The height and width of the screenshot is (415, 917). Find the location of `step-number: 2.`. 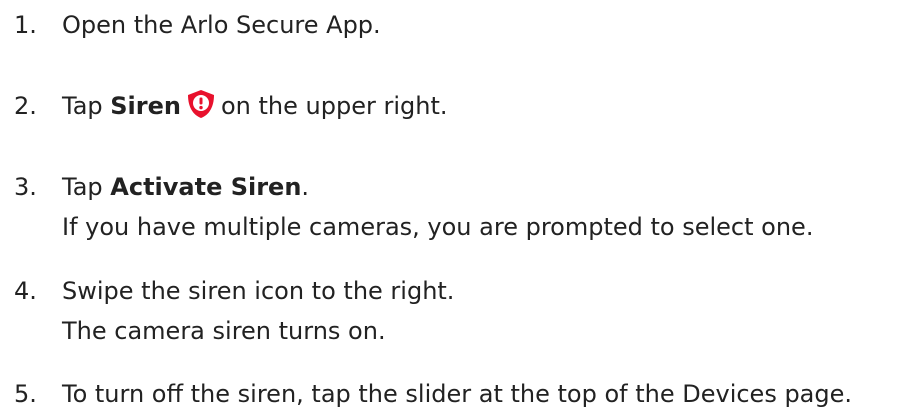

step-number: 2. is located at coordinates (25, 106).